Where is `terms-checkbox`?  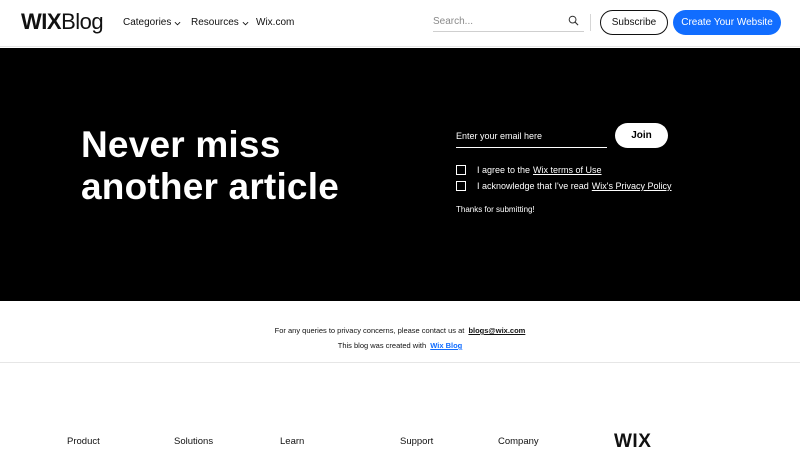
terms-checkbox is located at coordinates (461, 170).